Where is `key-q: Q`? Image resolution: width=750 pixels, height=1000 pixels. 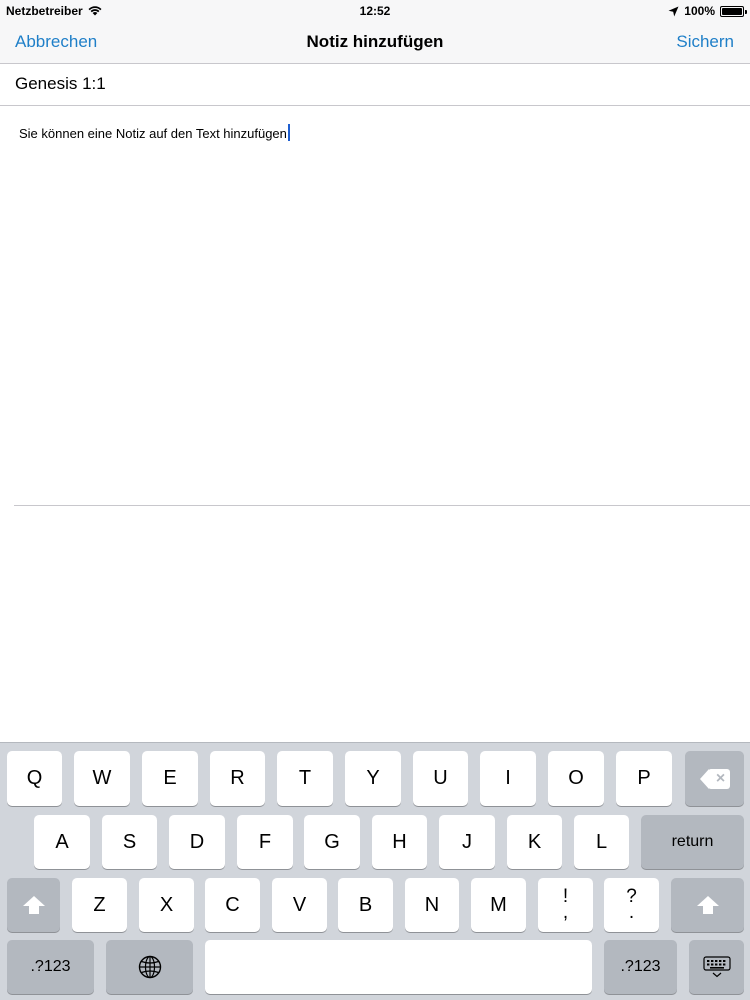
key-q: Q is located at coordinates (34, 778).